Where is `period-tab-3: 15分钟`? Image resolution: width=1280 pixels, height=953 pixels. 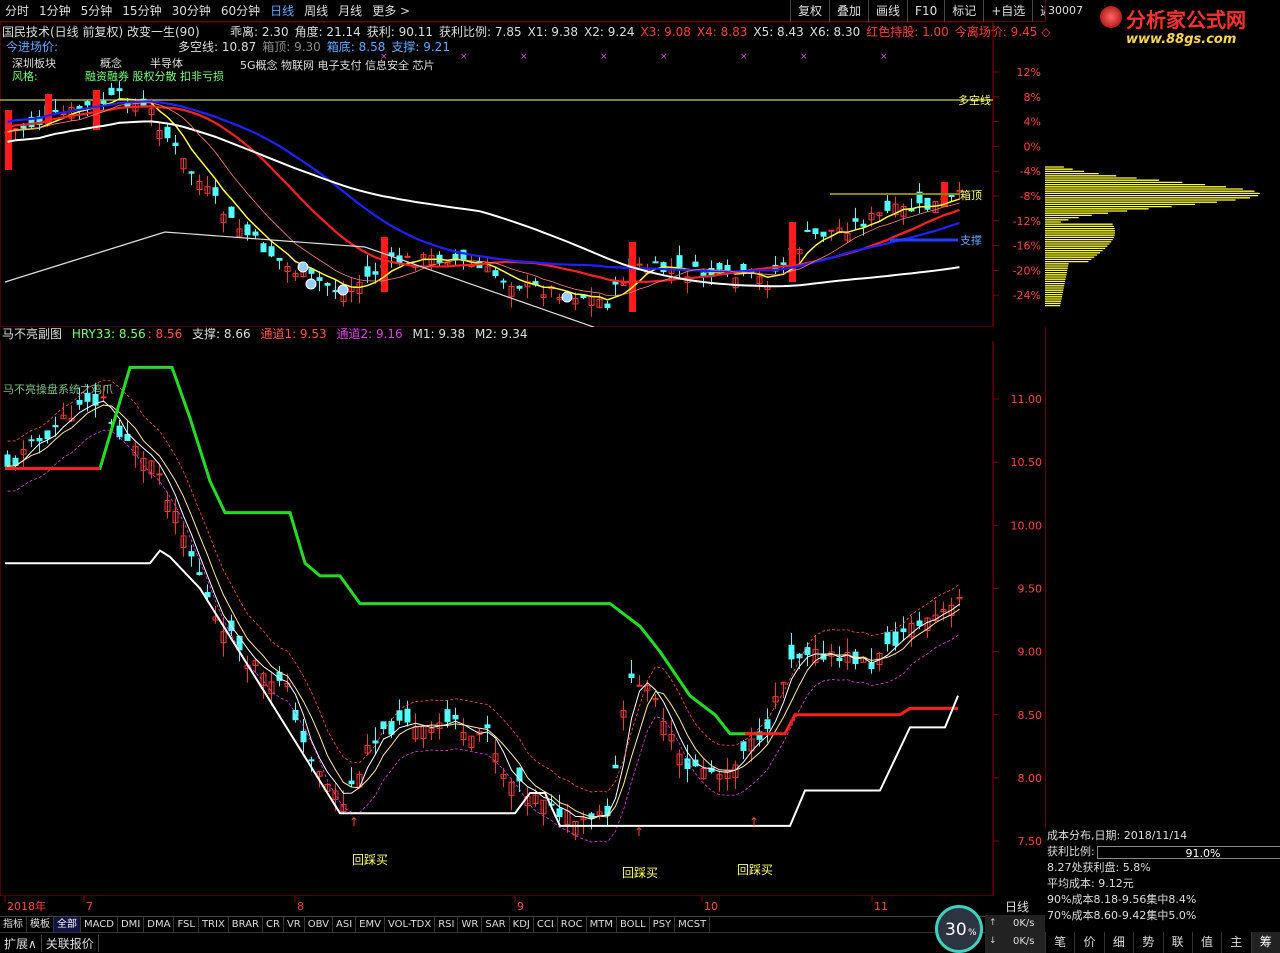 period-tab-3: 15分钟 is located at coordinates (141, 11).